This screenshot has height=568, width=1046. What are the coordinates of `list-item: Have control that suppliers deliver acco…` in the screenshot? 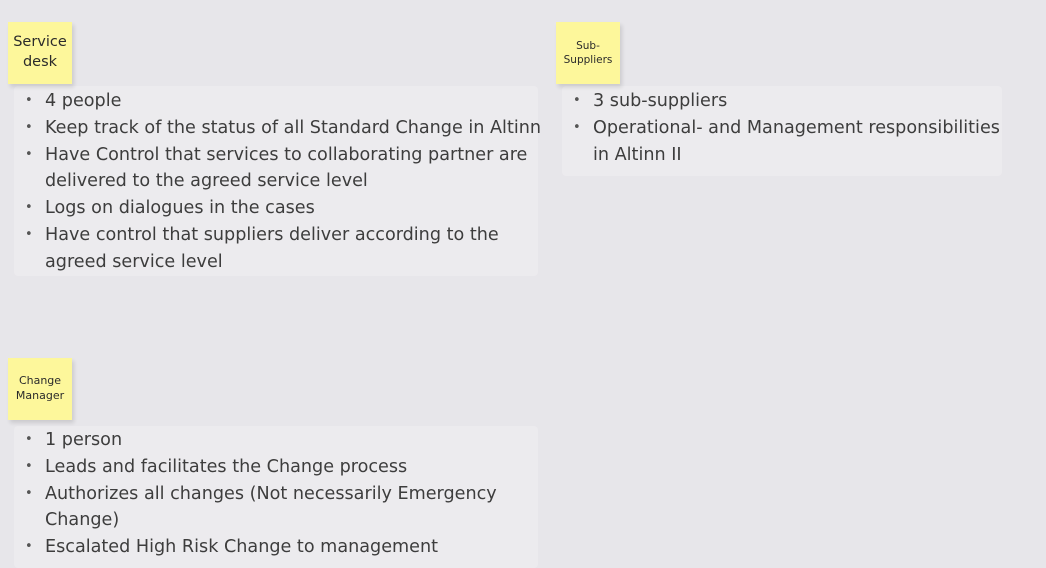 It's located at (284, 249).